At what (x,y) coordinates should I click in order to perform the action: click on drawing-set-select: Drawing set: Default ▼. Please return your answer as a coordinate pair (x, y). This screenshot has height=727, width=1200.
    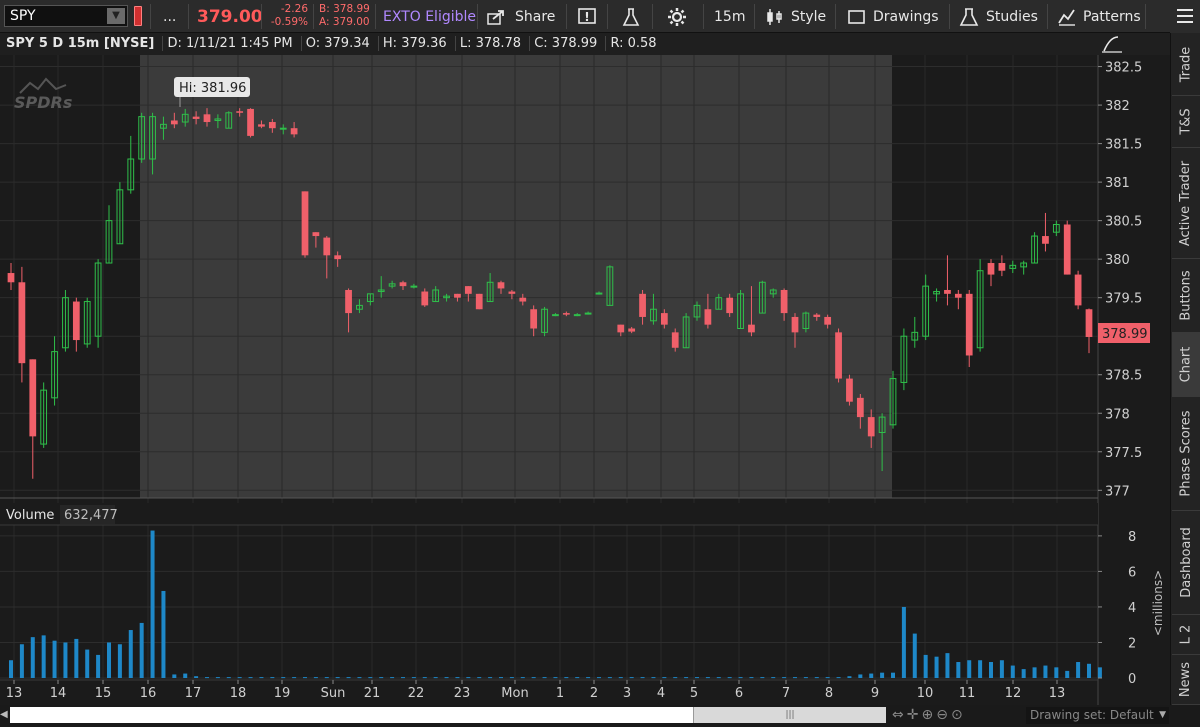
    Looking at the image, I should click on (1097, 715).